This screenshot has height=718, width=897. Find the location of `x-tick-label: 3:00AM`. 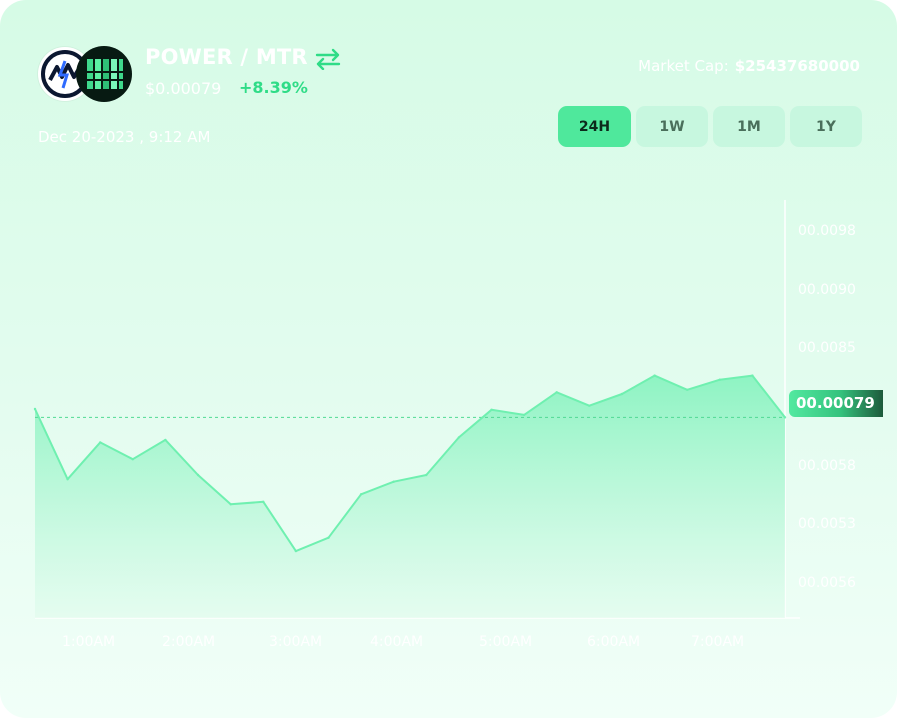

x-tick-label: 3:00AM is located at coordinates (295, 642).